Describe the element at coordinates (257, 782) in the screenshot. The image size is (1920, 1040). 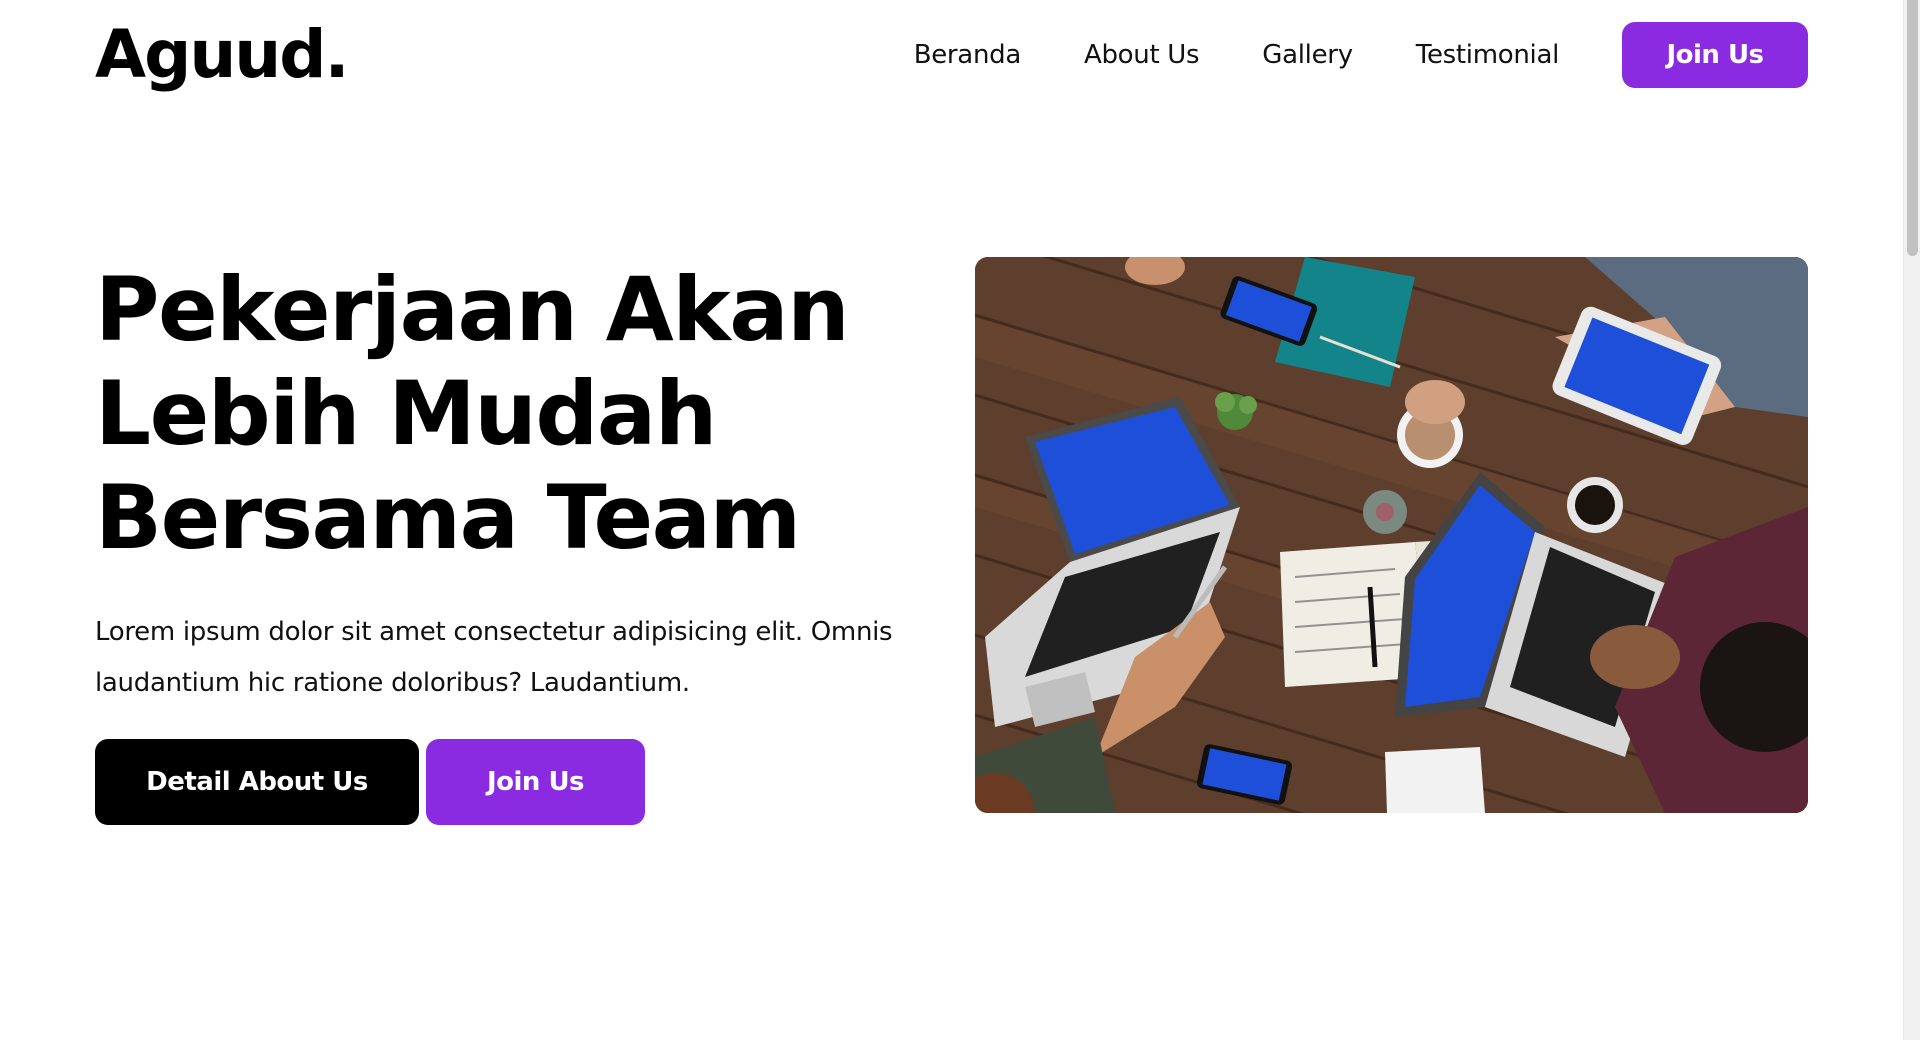
I see `detail-about-us-button: Detail About Us` at that location.